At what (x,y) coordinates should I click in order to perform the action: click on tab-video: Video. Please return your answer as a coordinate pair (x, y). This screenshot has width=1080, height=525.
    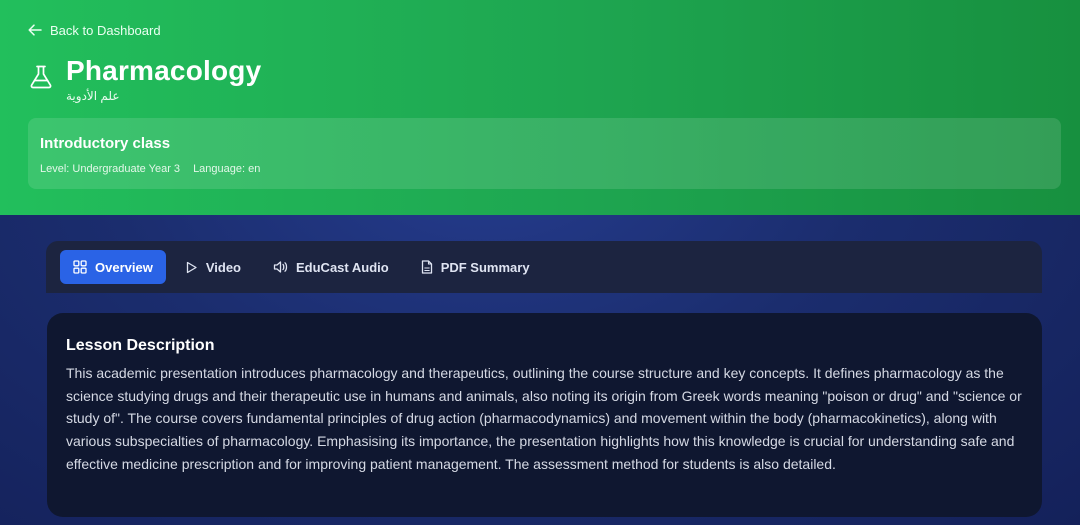
    Looking at the image, I should click on (213, 267).